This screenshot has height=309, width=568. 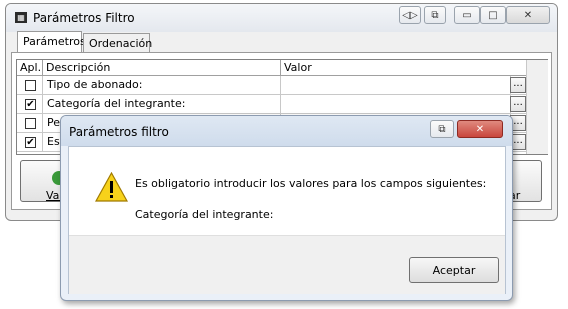 I want to click on dialog-field-name: Categoría del integrante:, so click(x=204, y=214).